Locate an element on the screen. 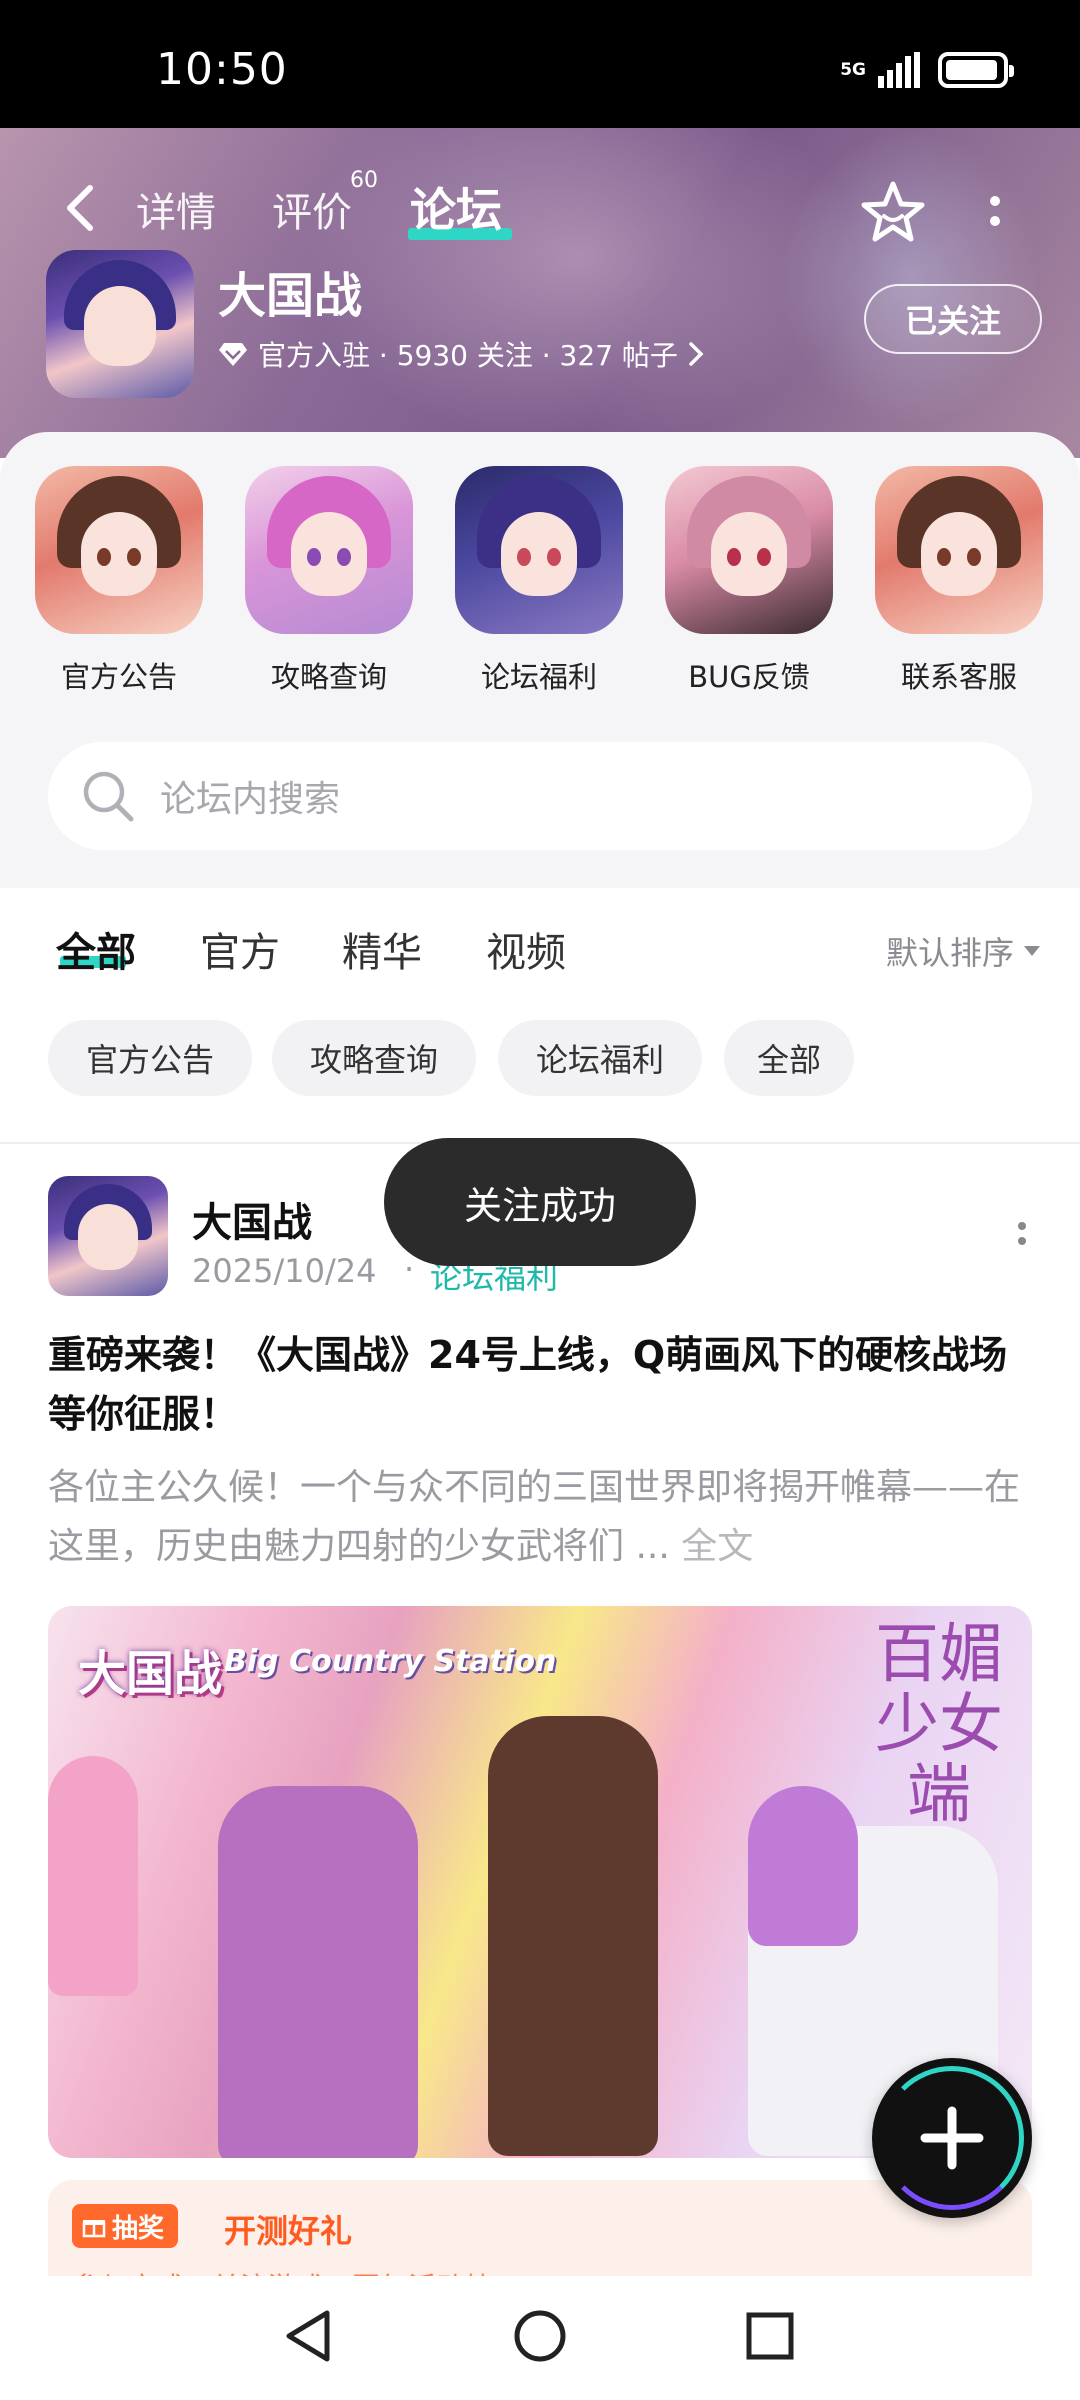  battery-icon is located at coordinates (976, 70).